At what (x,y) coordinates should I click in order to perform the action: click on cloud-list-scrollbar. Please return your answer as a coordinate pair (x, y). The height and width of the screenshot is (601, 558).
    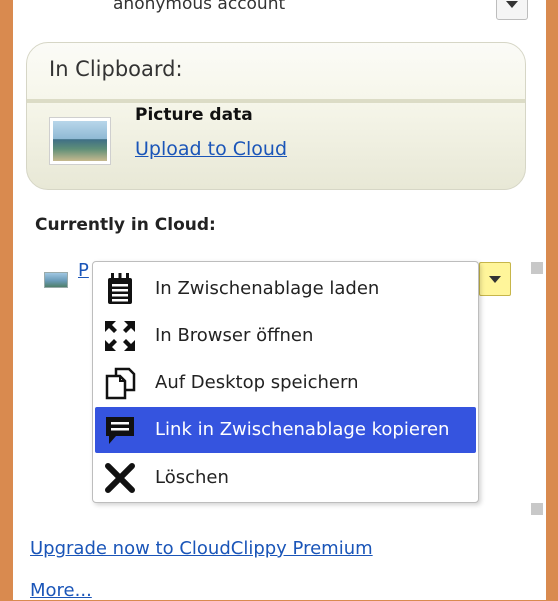
    Looking at the image, I should click on (537, 392).